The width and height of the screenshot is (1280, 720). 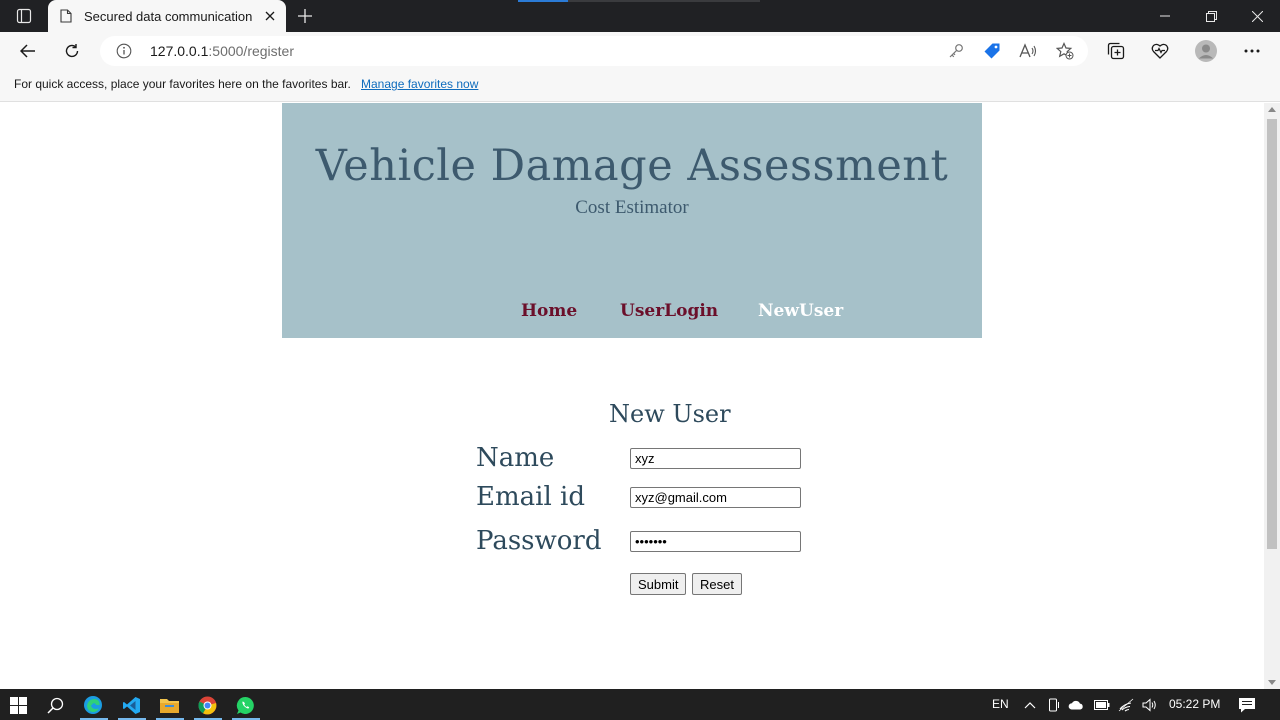 I want to click on name-label: Name, so click(x=515, y=458).